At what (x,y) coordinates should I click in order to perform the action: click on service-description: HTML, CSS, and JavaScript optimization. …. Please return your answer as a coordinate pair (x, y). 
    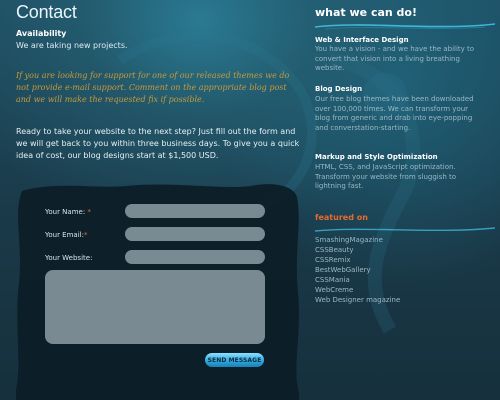
    Looking at the image, I should click on (386, 176).